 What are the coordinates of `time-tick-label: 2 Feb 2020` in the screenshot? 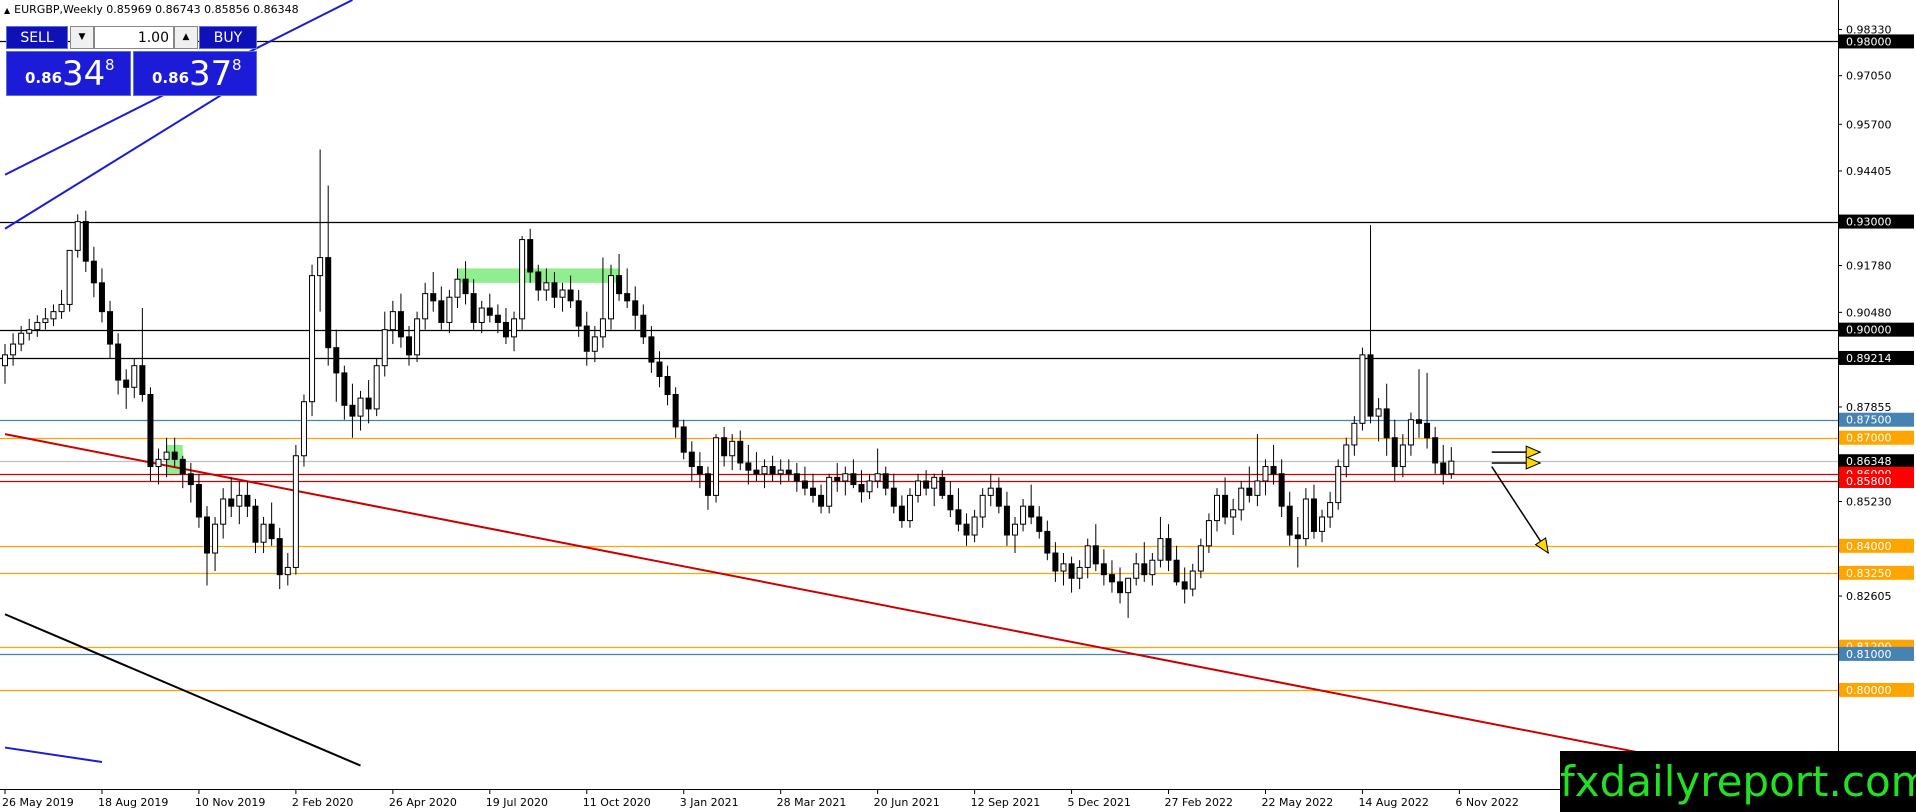 It's located at (322, 802).